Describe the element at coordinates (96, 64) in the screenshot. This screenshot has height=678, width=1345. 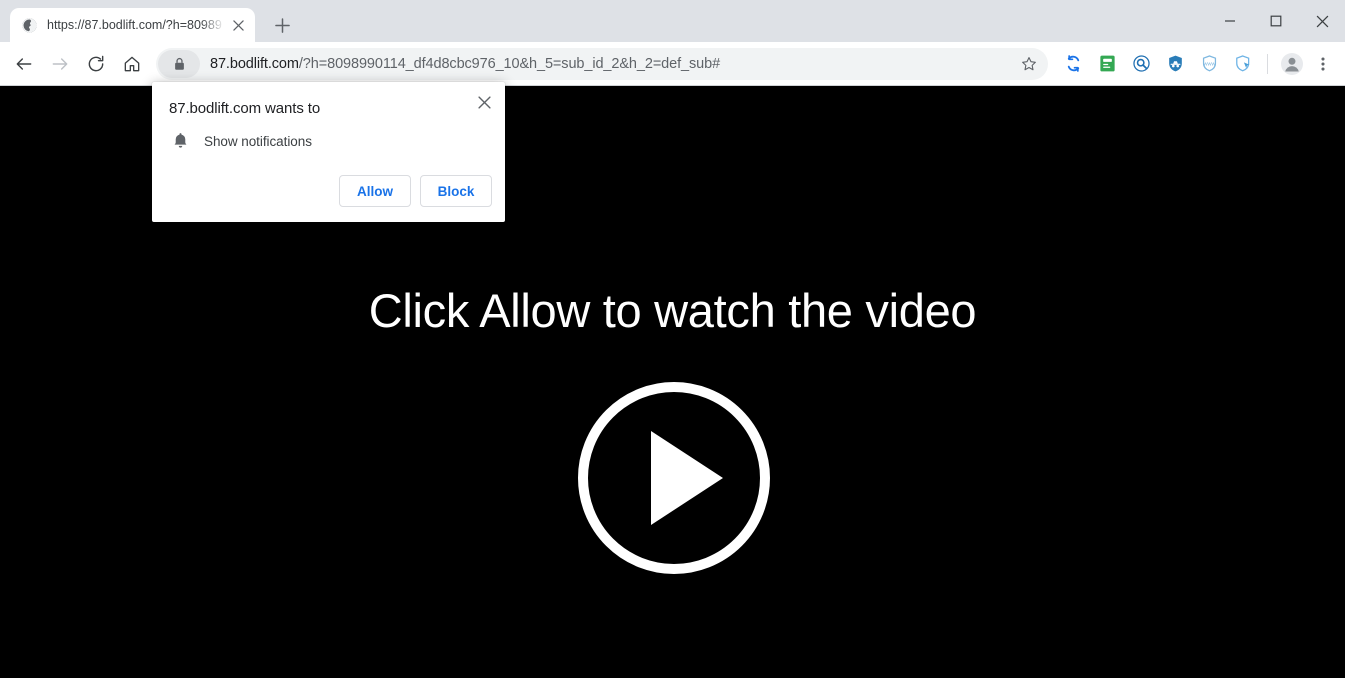
I see `reload-icon` at that location.